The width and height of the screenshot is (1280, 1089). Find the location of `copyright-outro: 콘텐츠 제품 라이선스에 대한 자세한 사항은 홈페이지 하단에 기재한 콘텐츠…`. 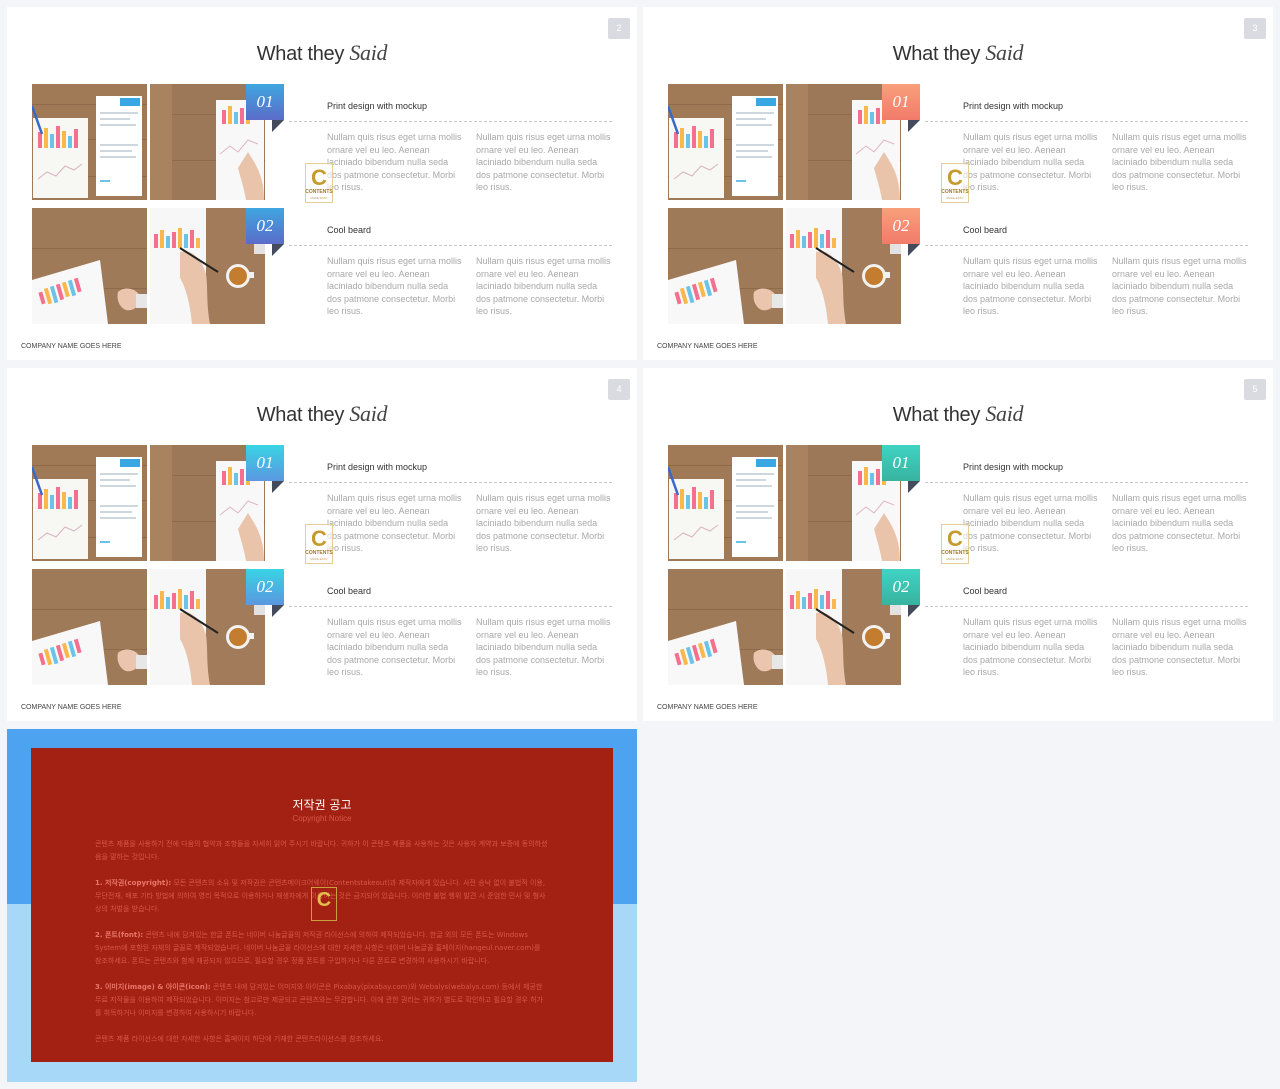

copyright-outro: 콘텐츠 제품 라이선스에 대한 자세한 사항은 홈페이지 하단에 기재한 콘텐츠… is located at coordinates (239, 1039).